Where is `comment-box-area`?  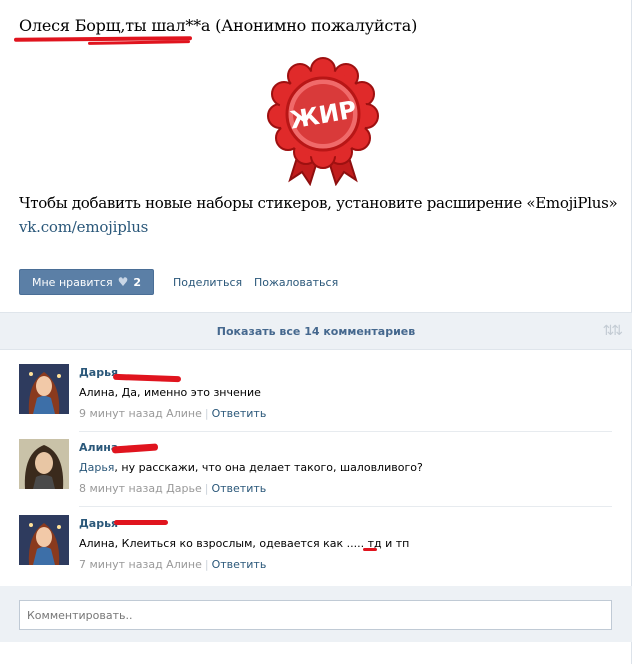
comment-box-area is located at coordinates (316, 614).